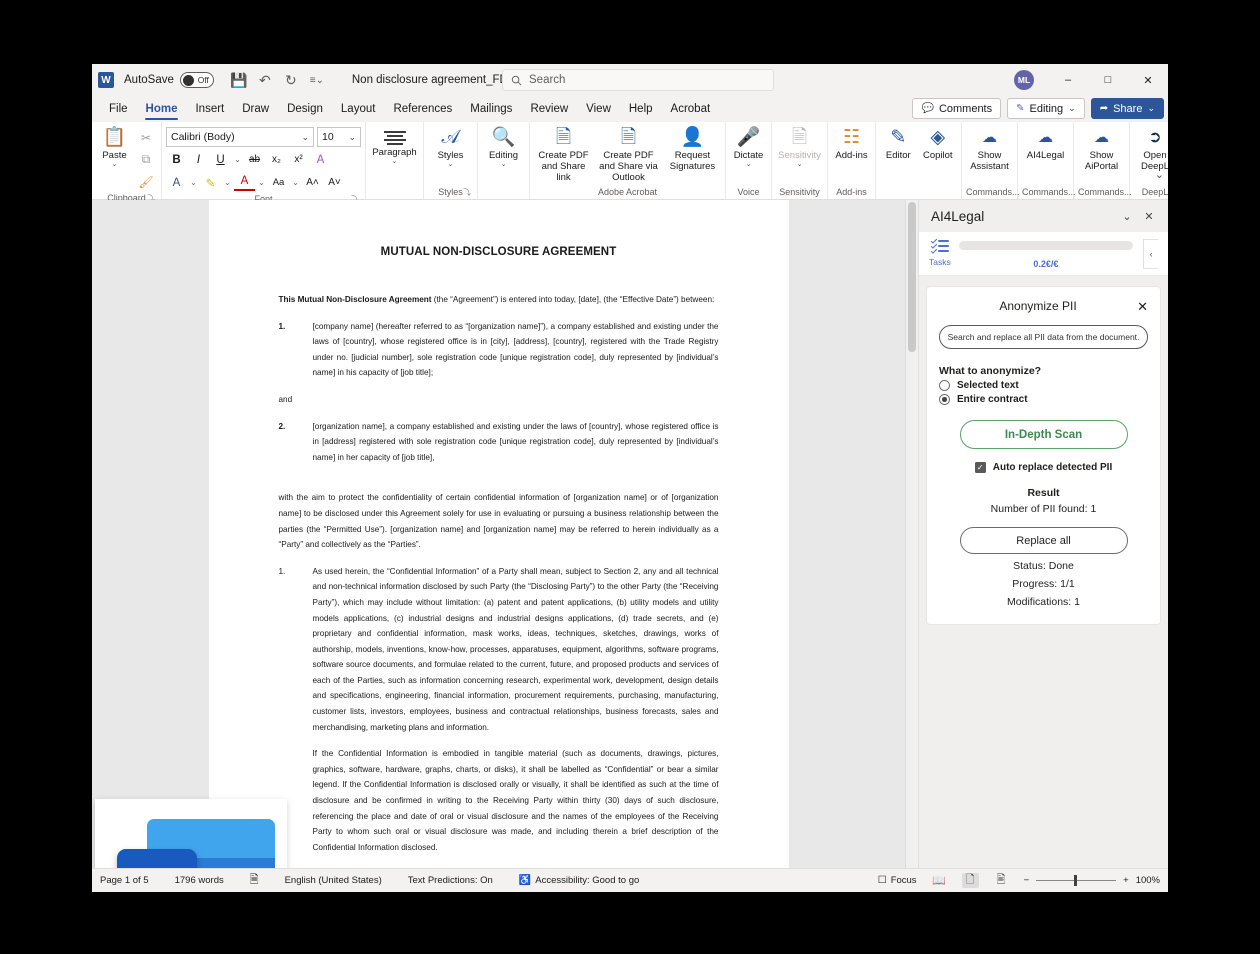 The height and width of the screenshot is (954, 1260). What do you see at coordinates (118, 109) in the screenshot?
I see `tab-file: File` at bounding box center [118, 109].